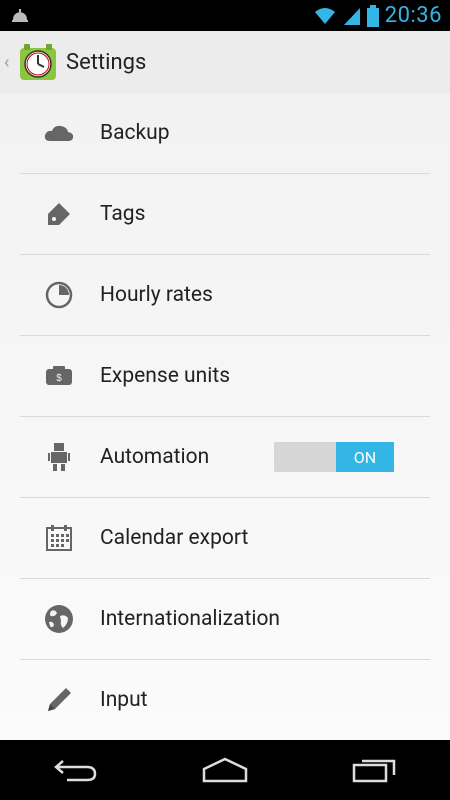  I want to click on settings-item-label: Input, so click(124, 700).